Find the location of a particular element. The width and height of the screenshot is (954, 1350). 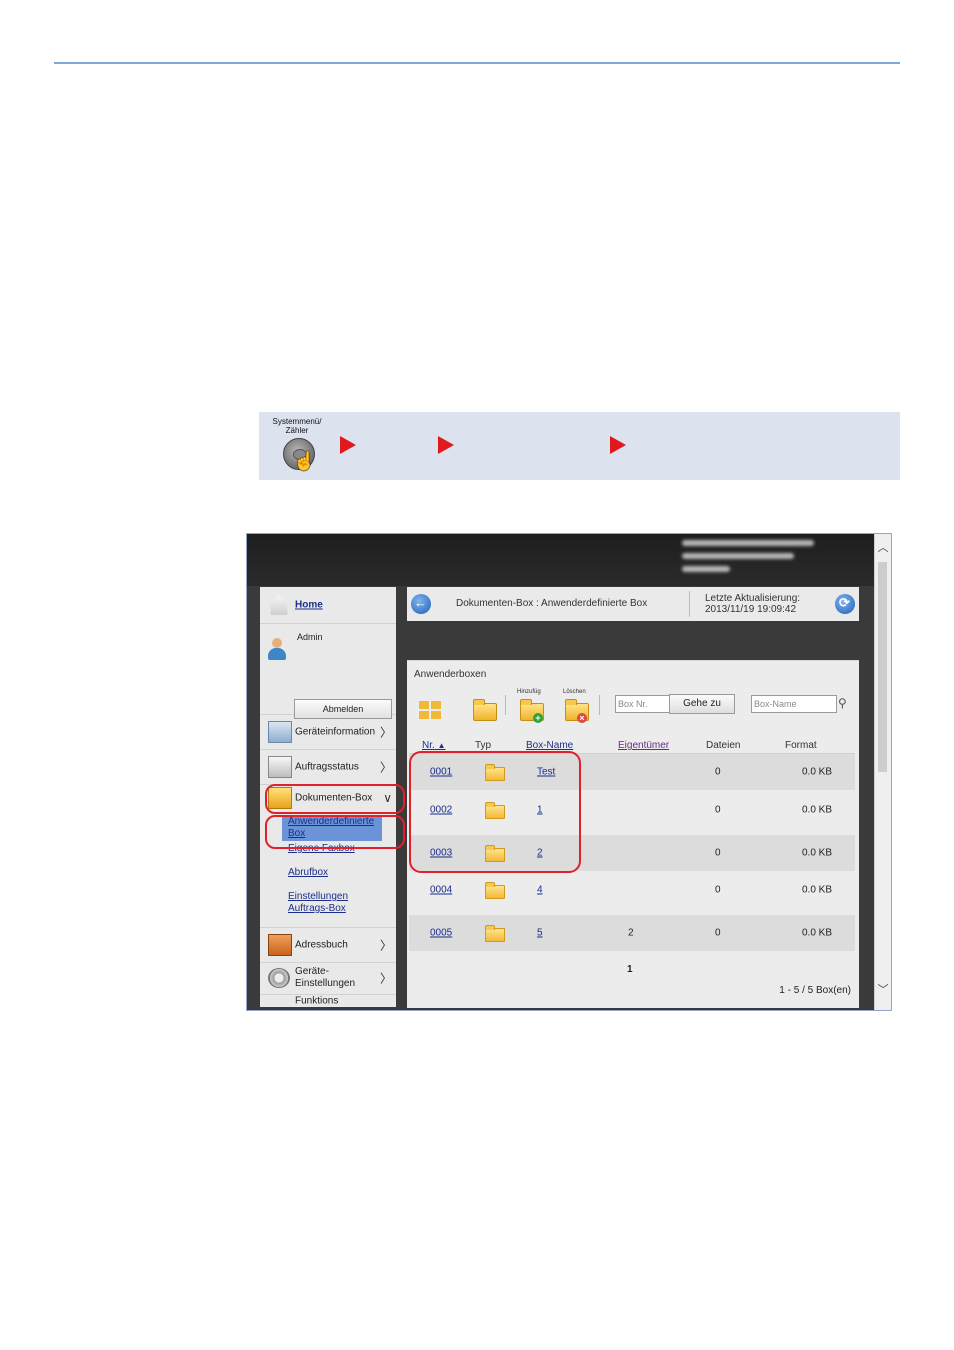

sidebar-item-address-book: Adressbuch 〉 is located at coordinates (328, 945).